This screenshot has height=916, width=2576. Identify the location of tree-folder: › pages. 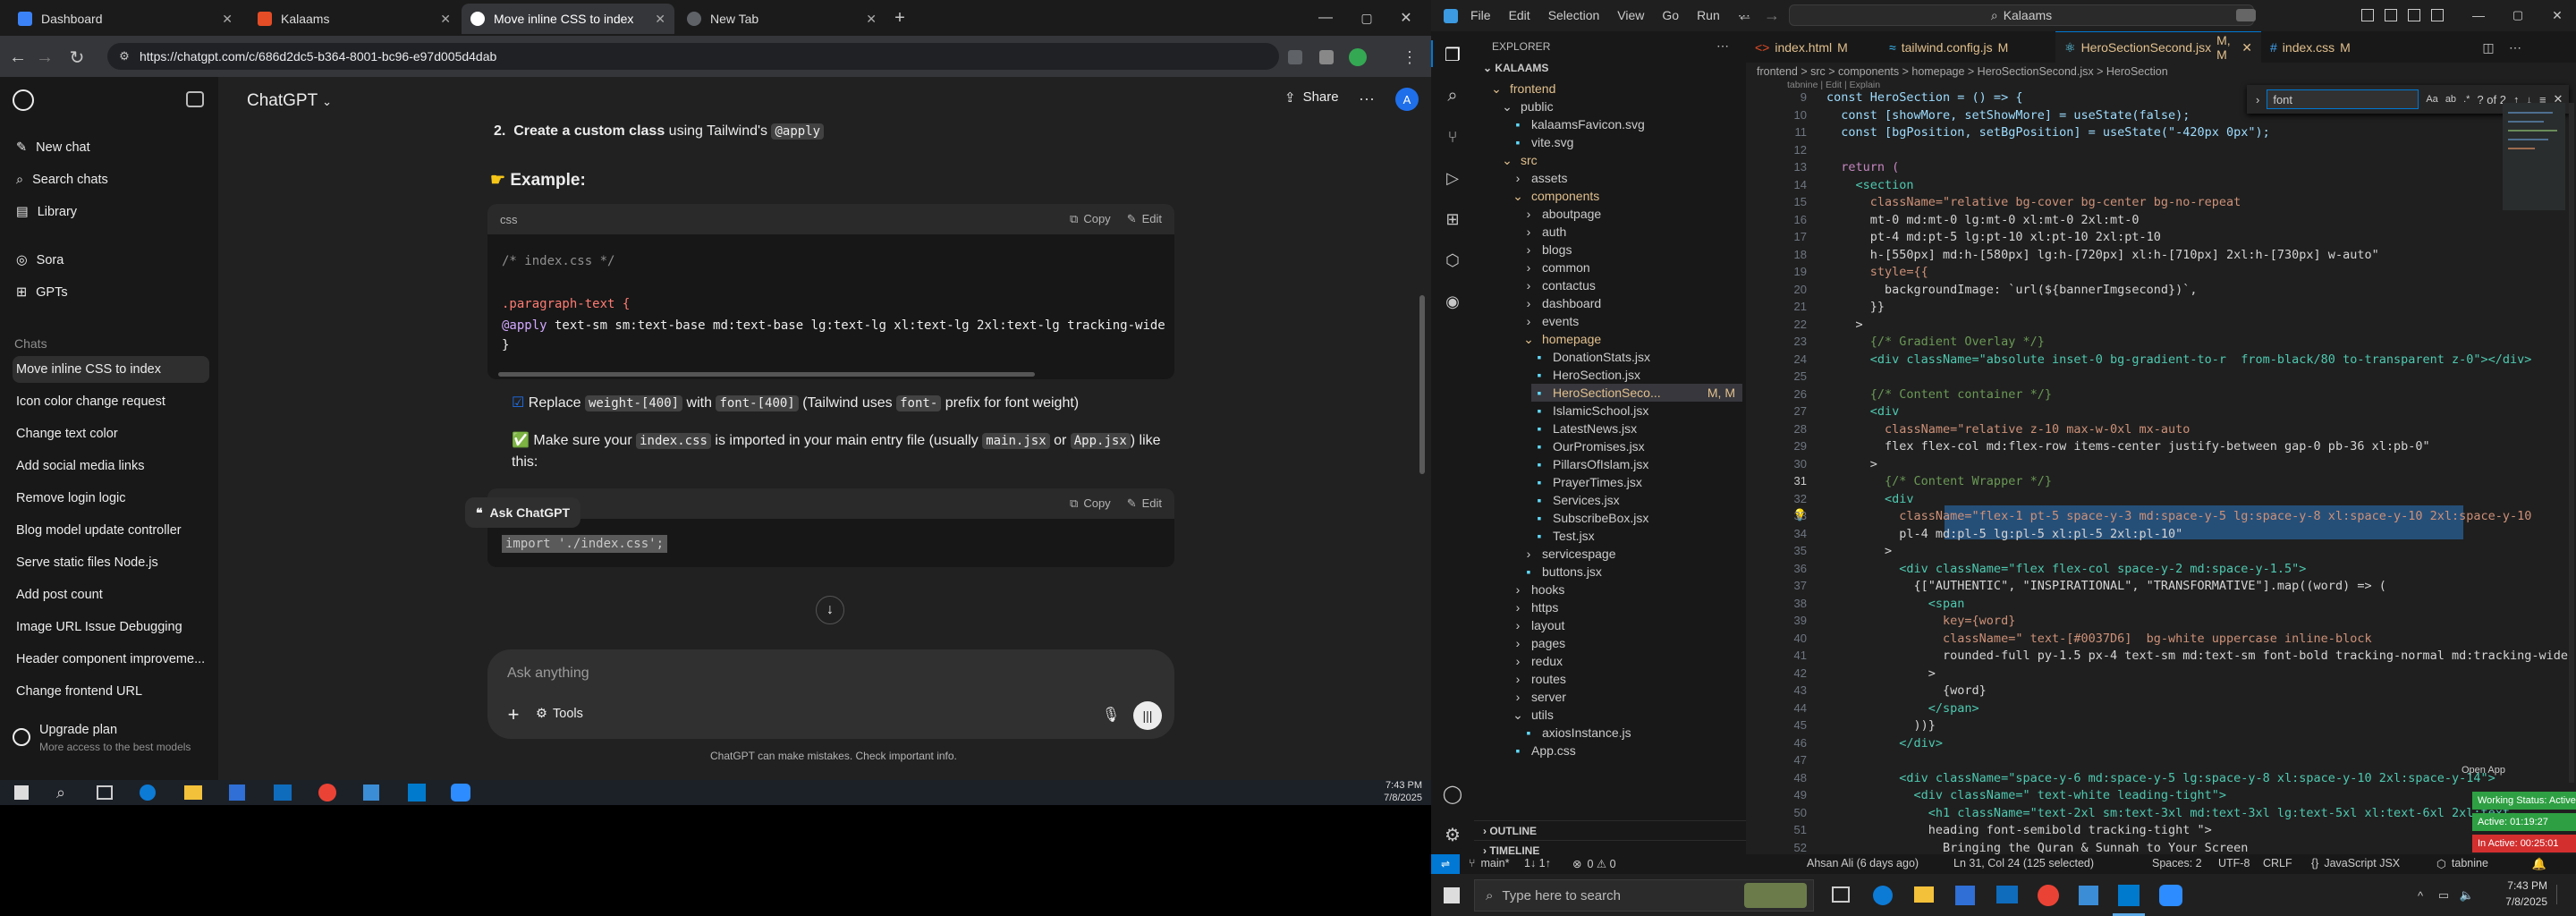
(1626, 643).